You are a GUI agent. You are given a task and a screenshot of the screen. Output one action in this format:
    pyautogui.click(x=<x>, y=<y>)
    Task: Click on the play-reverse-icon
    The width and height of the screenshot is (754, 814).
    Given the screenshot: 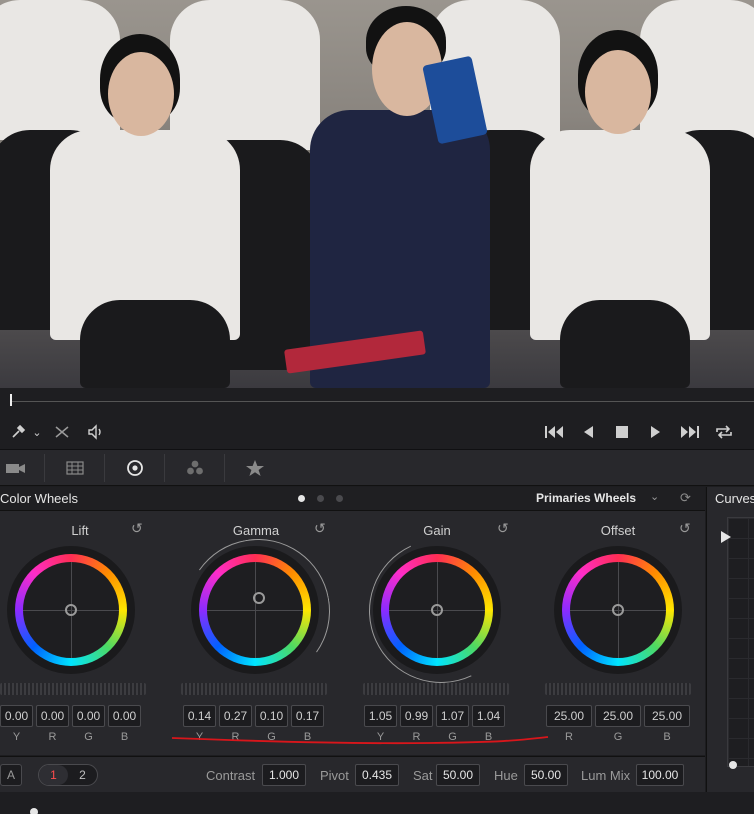 What is the action you would take?
    pyautogui.click(x=588, y=432)
    